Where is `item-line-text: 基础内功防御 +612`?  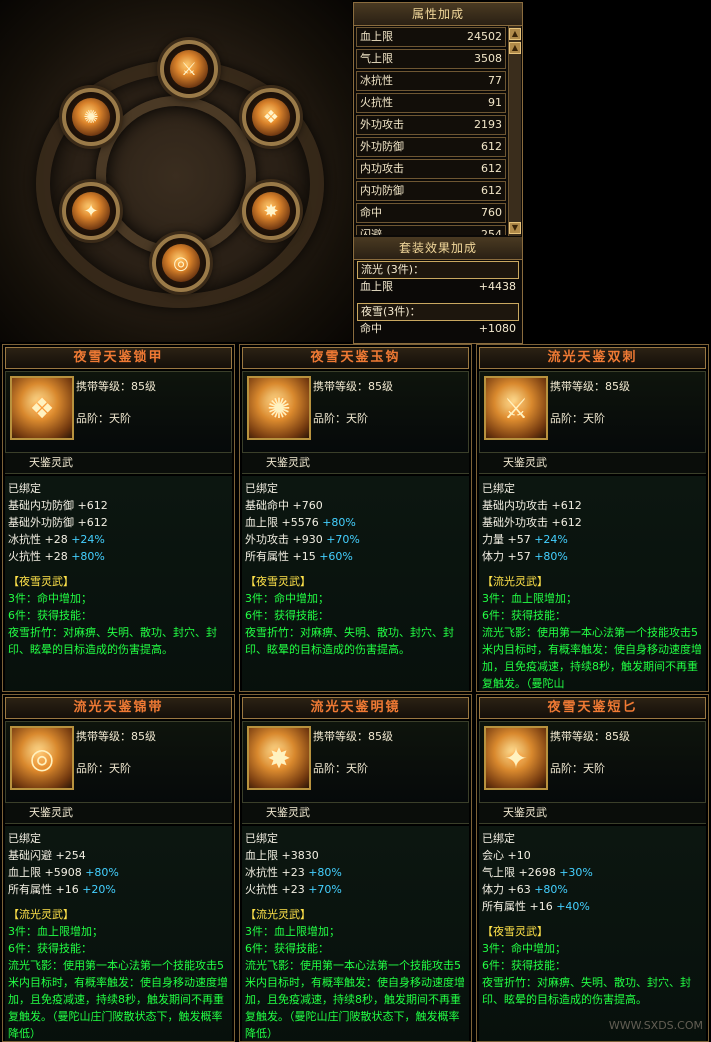 item-line-text: 基础内功防御 +612 is located at coordinates (58, 505).